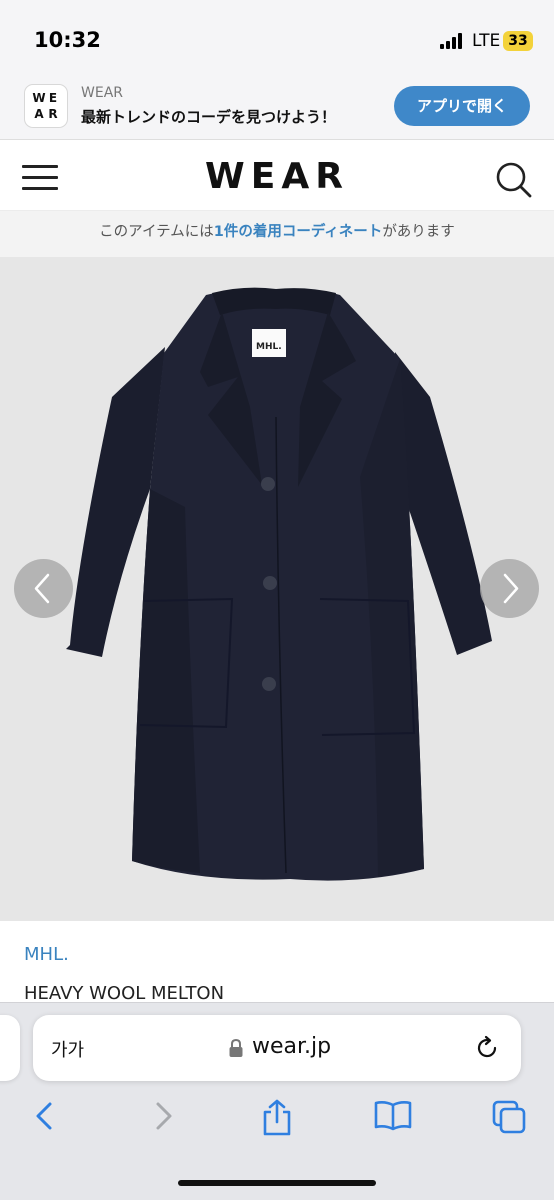 This screenshot has width=554, height=1200. I want to click on site-header: WEAR, so click(277, 176).